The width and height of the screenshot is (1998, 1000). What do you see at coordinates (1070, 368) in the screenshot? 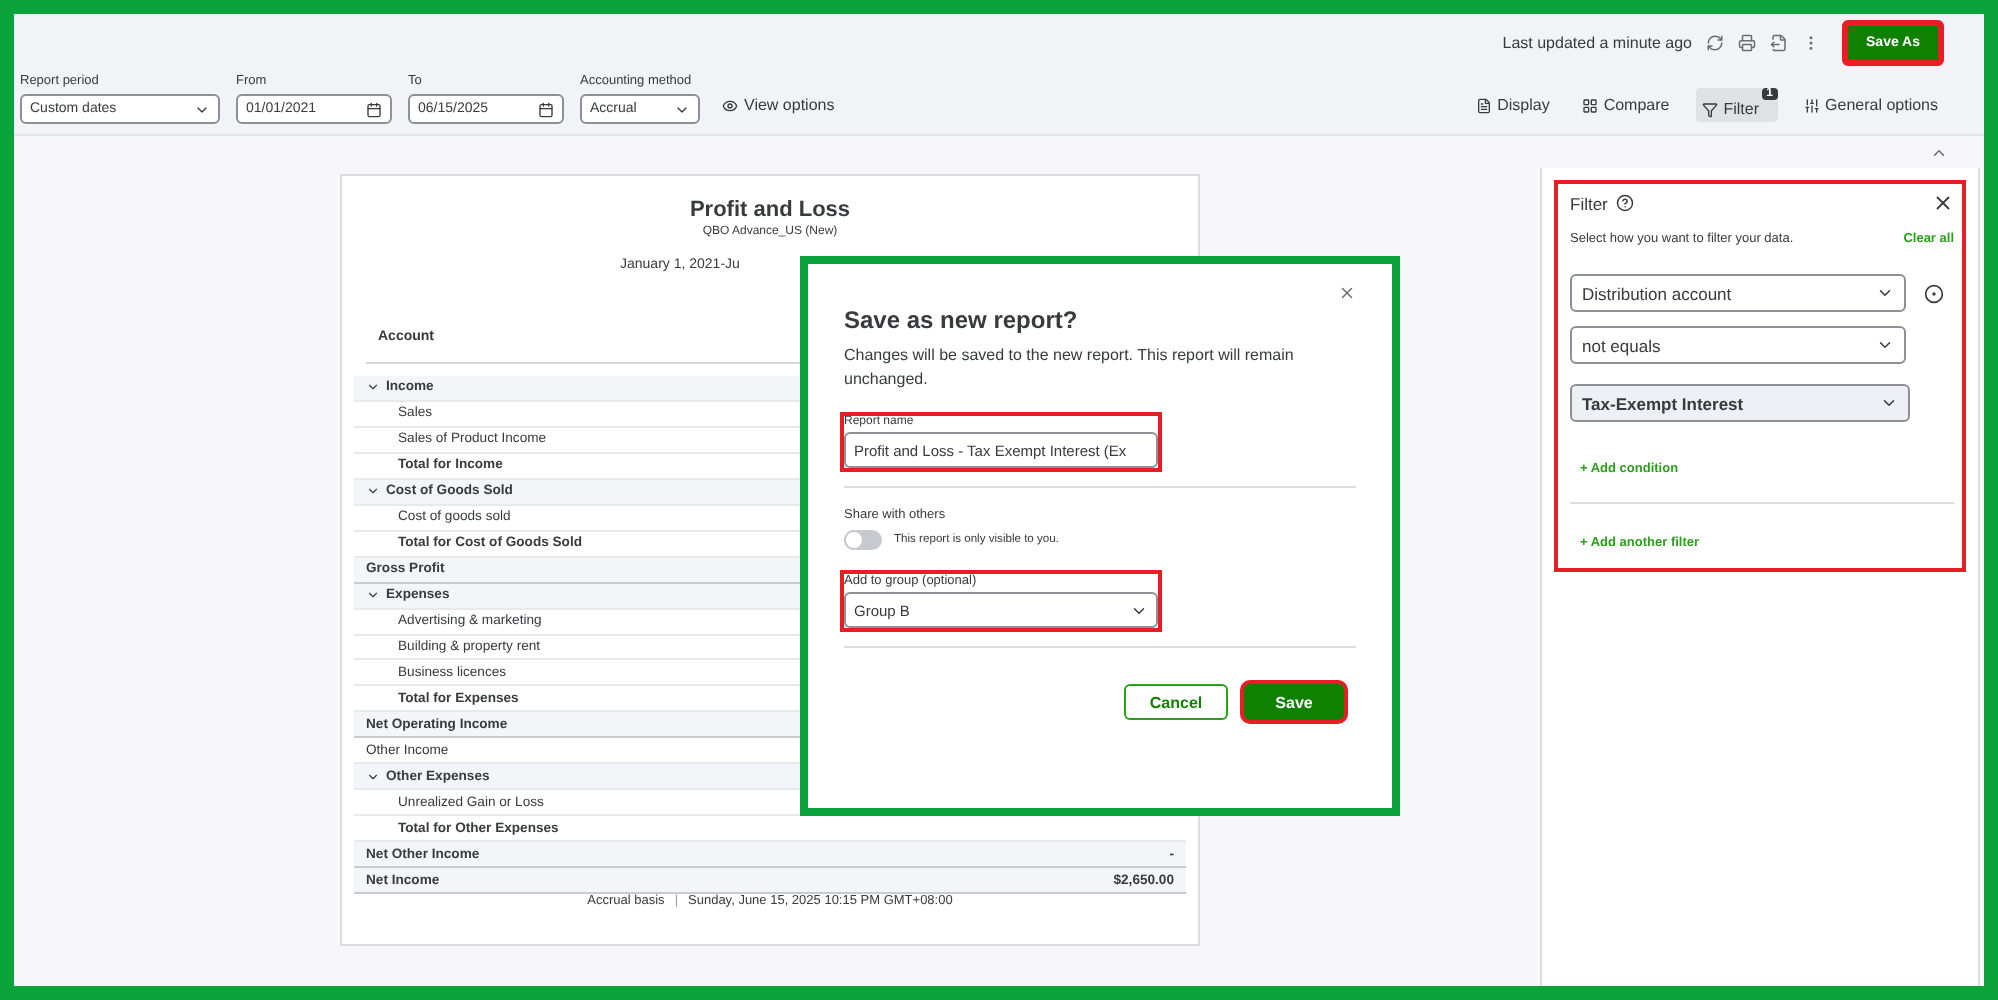
I see `dialog-message: Changes will be saved to the new report. This report will remain unchanged.` at bounding box center [1070, 368].